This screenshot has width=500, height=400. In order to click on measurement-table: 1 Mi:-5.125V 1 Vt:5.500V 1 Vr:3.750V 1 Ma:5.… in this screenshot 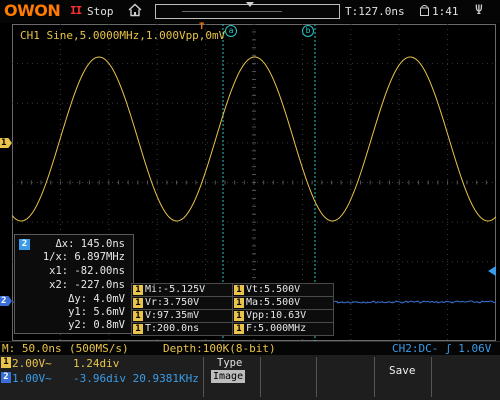, I will do `click(232, 309)`.